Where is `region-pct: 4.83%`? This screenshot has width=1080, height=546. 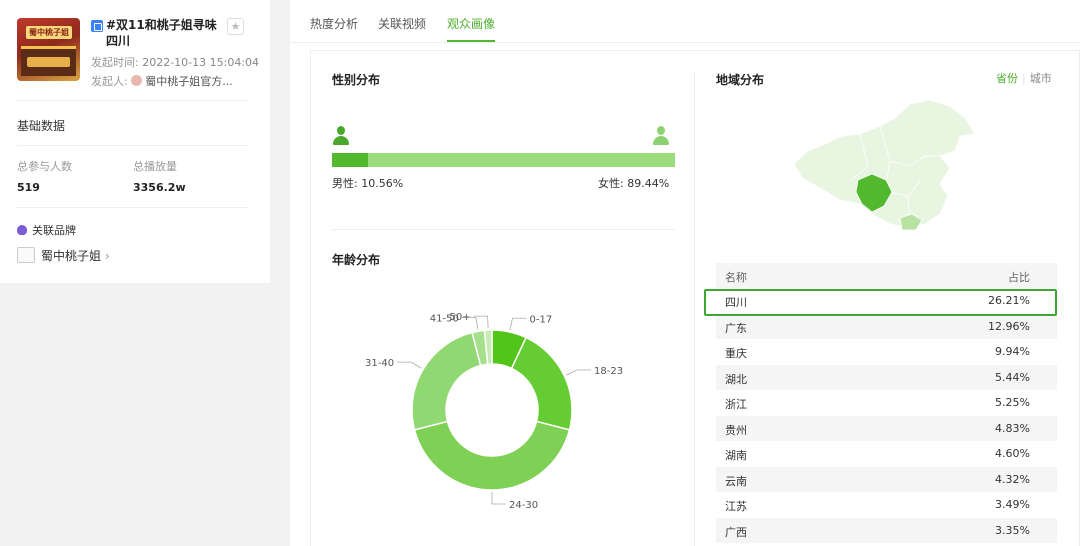
region-pct: 4.83% is located at coordinates (1012, 428).